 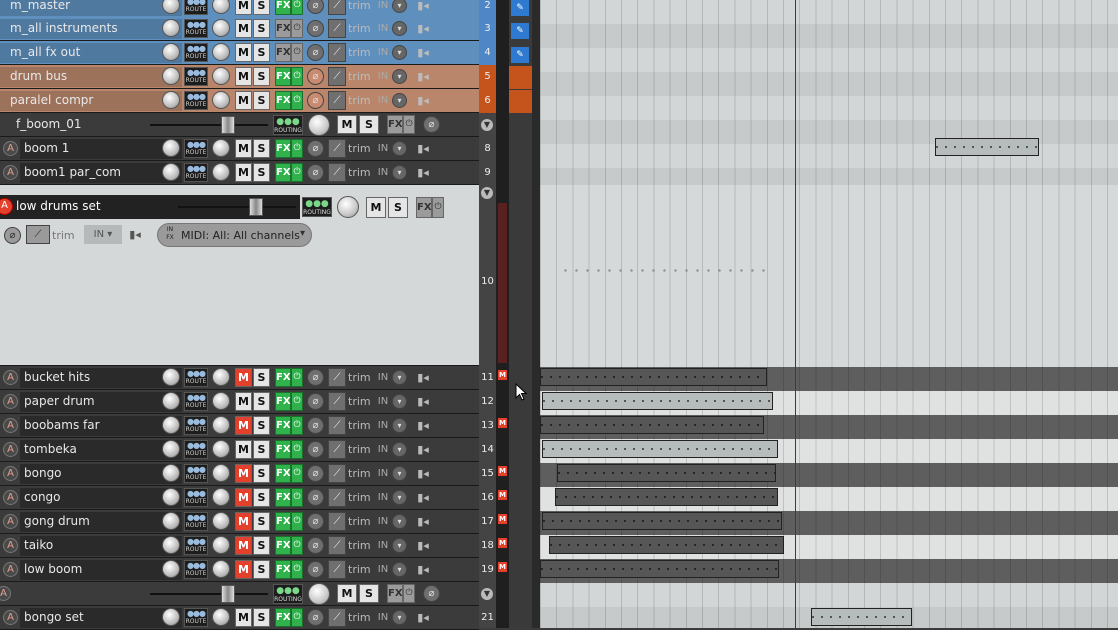 I want to click on volume-fader, so click(x=228, y=594).